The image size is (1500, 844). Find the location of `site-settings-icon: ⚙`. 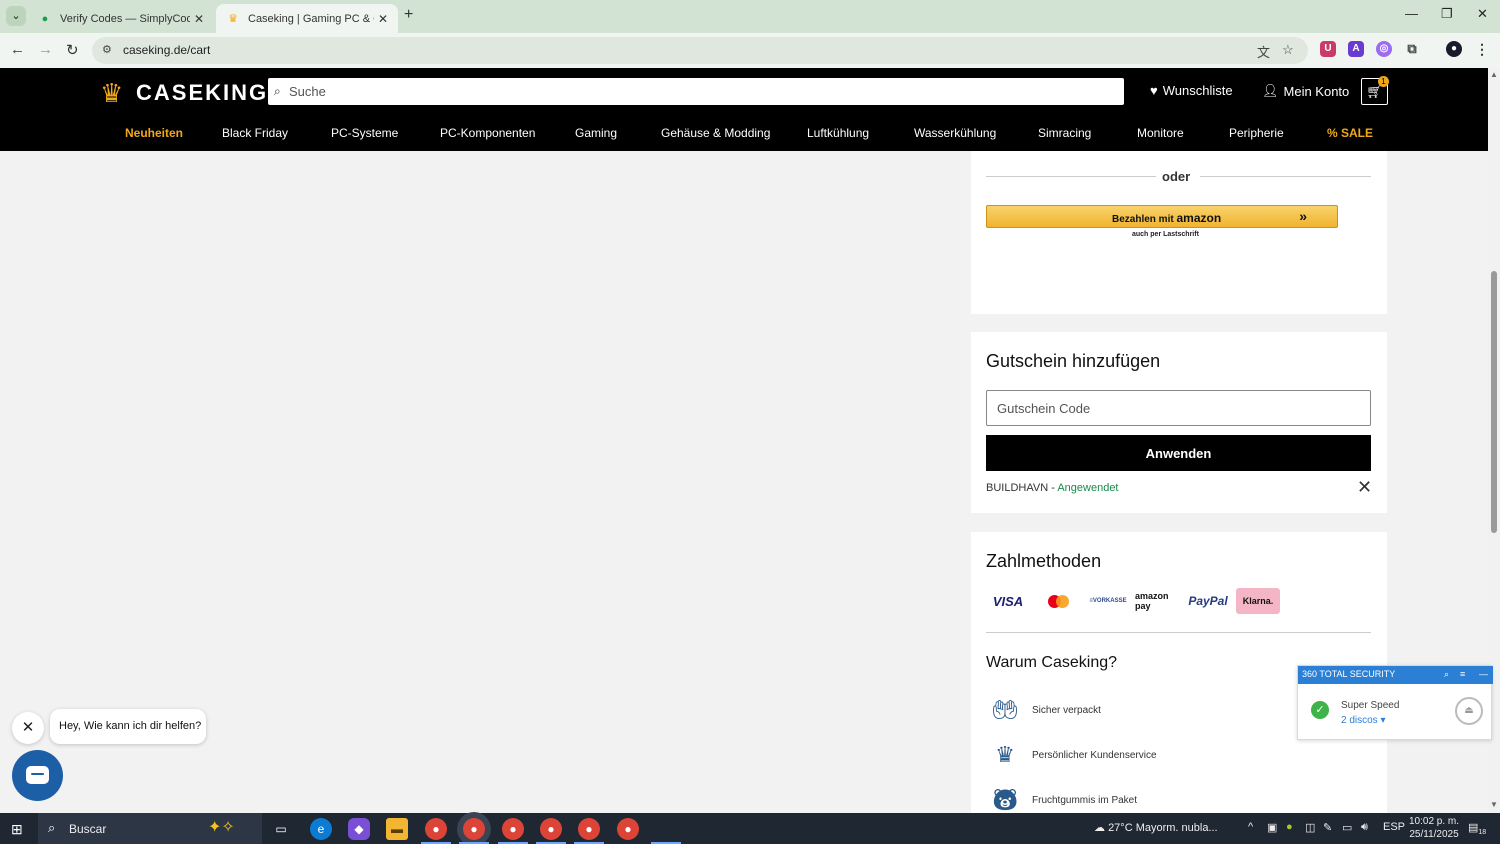

site-settings-icon: ⚙ is located at coordinates (107, 49).